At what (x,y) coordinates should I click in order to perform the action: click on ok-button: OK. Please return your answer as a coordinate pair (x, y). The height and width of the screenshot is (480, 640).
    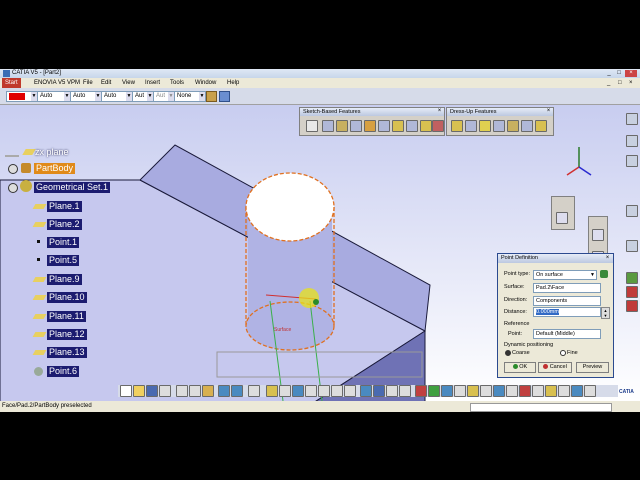
    Looking at the image, I should click on (520, 367).